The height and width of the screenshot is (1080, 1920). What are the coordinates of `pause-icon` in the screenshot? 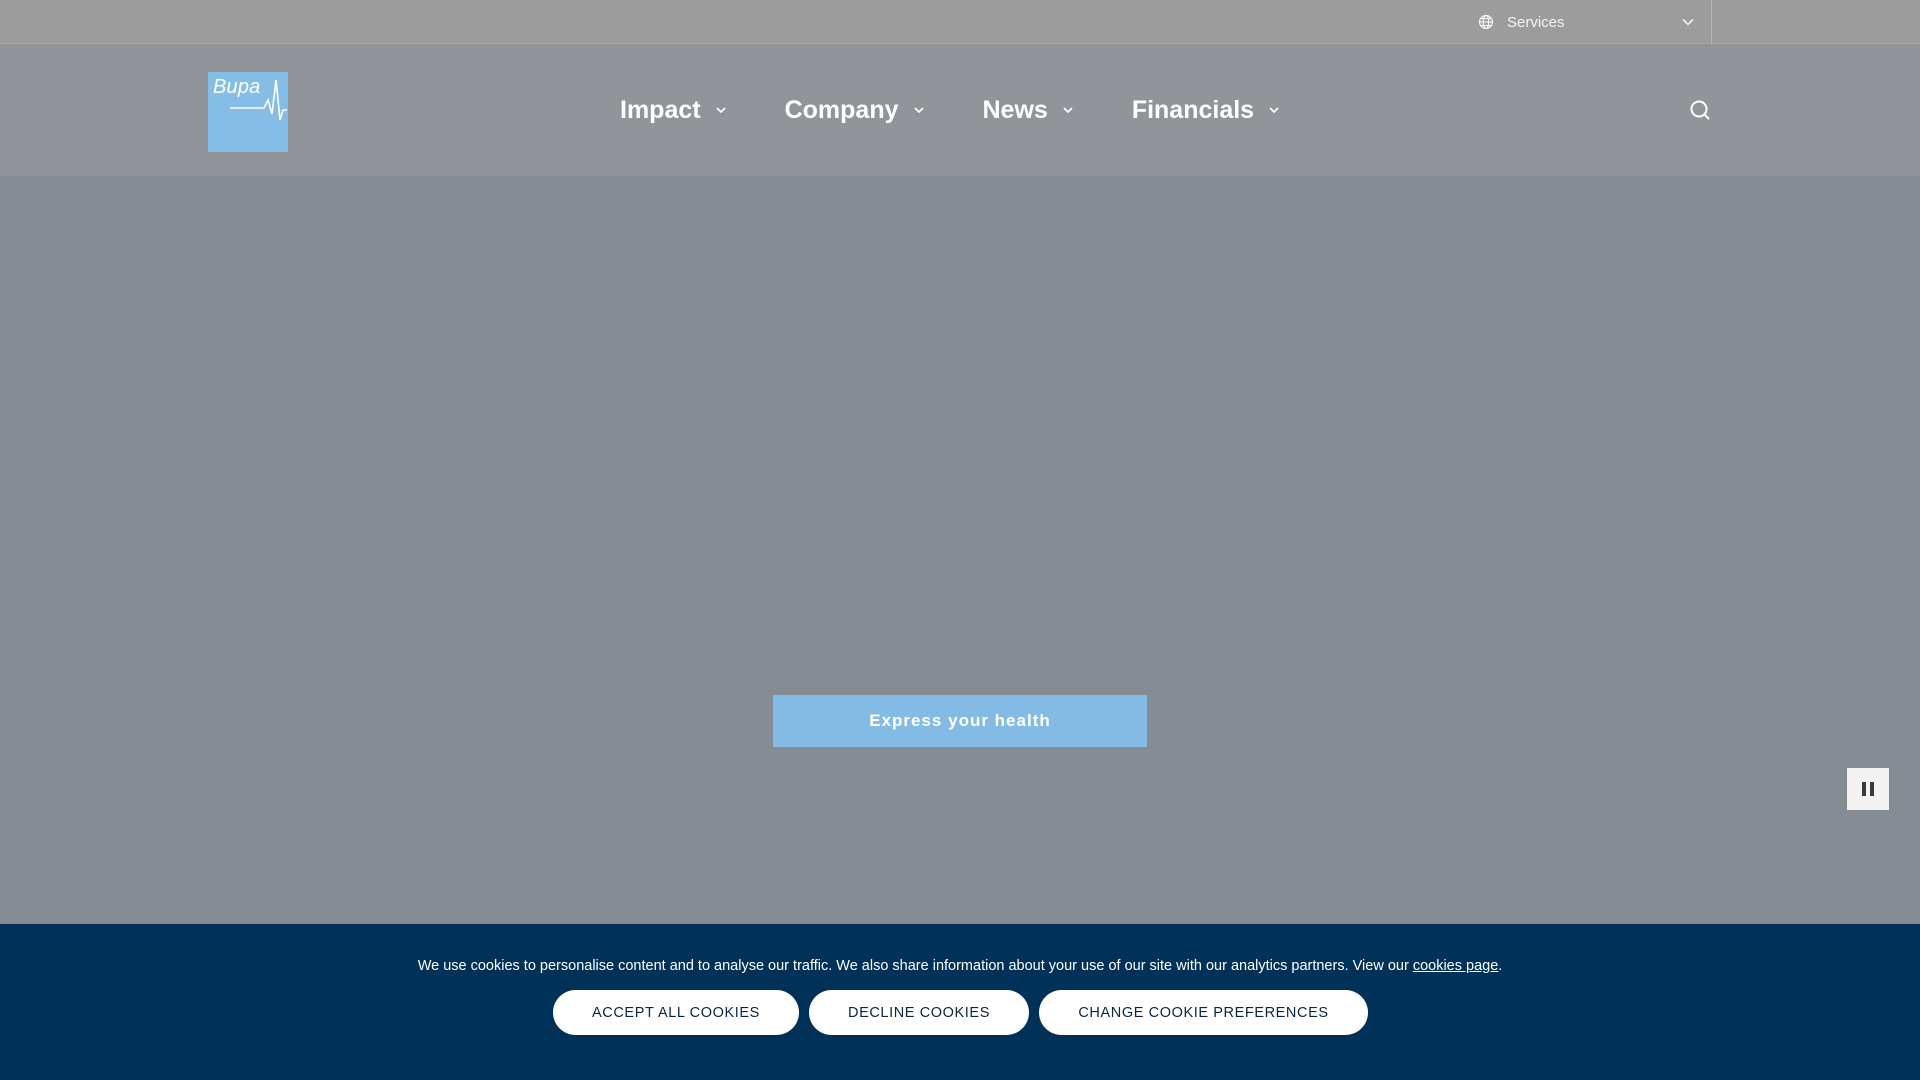 It's located at (1868, 789).